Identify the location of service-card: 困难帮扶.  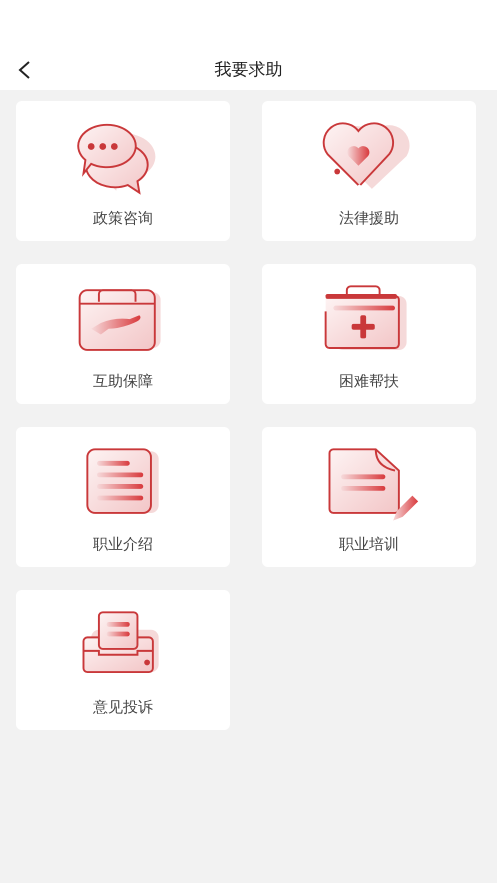
(369, 334).